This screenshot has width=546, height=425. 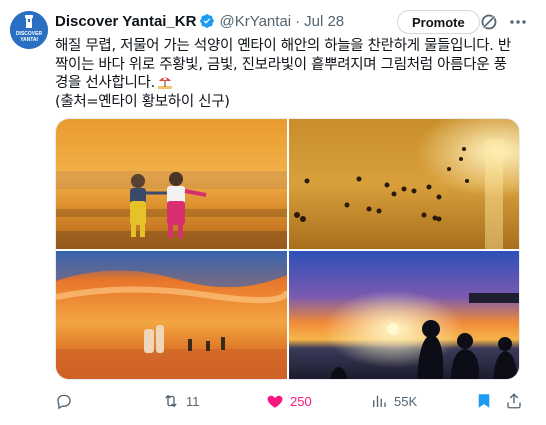 I want to click on retweet-button: 11, so click(x=181, y=401).